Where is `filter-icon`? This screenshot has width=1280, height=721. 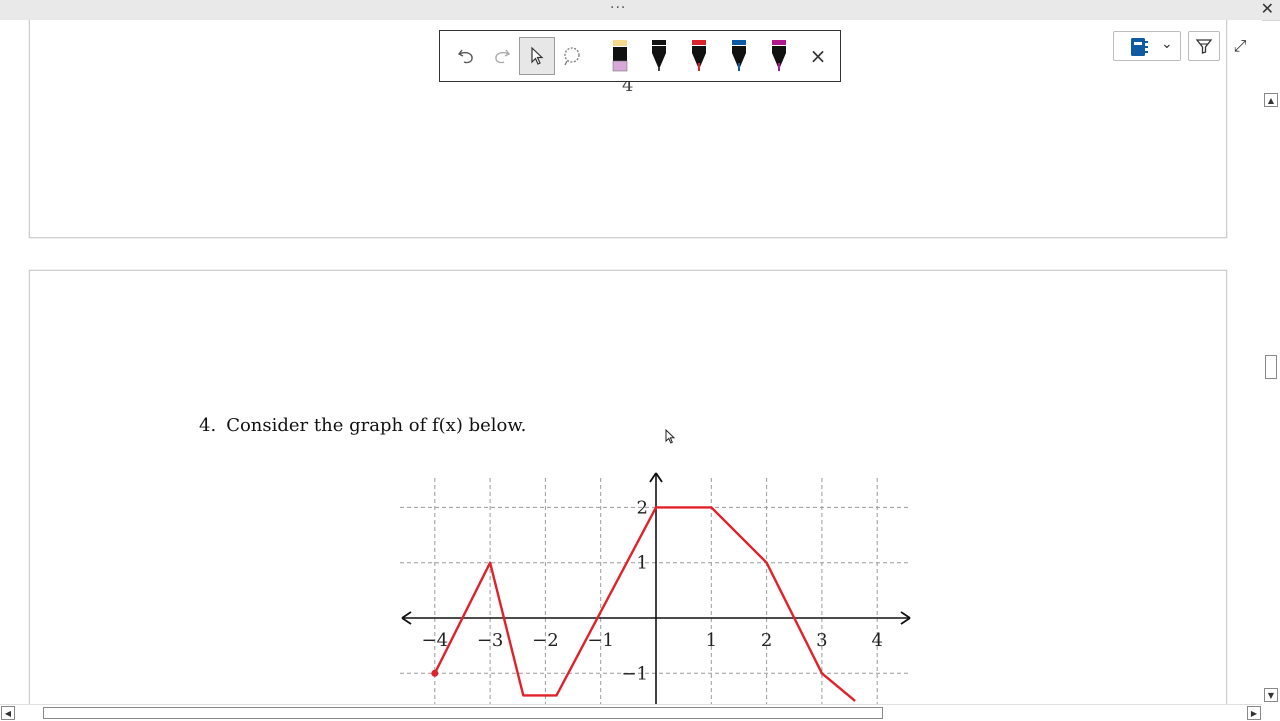
filter-icon is located at coordinates (1204, 46).